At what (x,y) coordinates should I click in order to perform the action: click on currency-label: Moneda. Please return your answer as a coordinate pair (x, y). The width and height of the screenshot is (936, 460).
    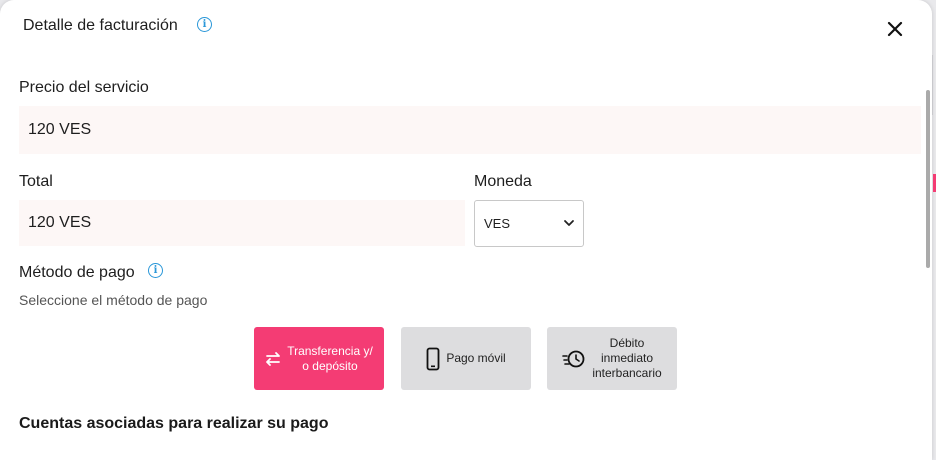
    Looking at the image, I should click on (503, 181).